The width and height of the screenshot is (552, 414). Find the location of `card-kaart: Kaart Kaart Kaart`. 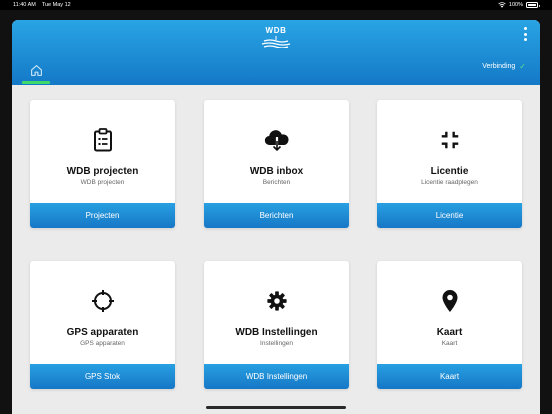

card-kaart: Kaart Kaart Kaart is located at coordinates (449, 325).